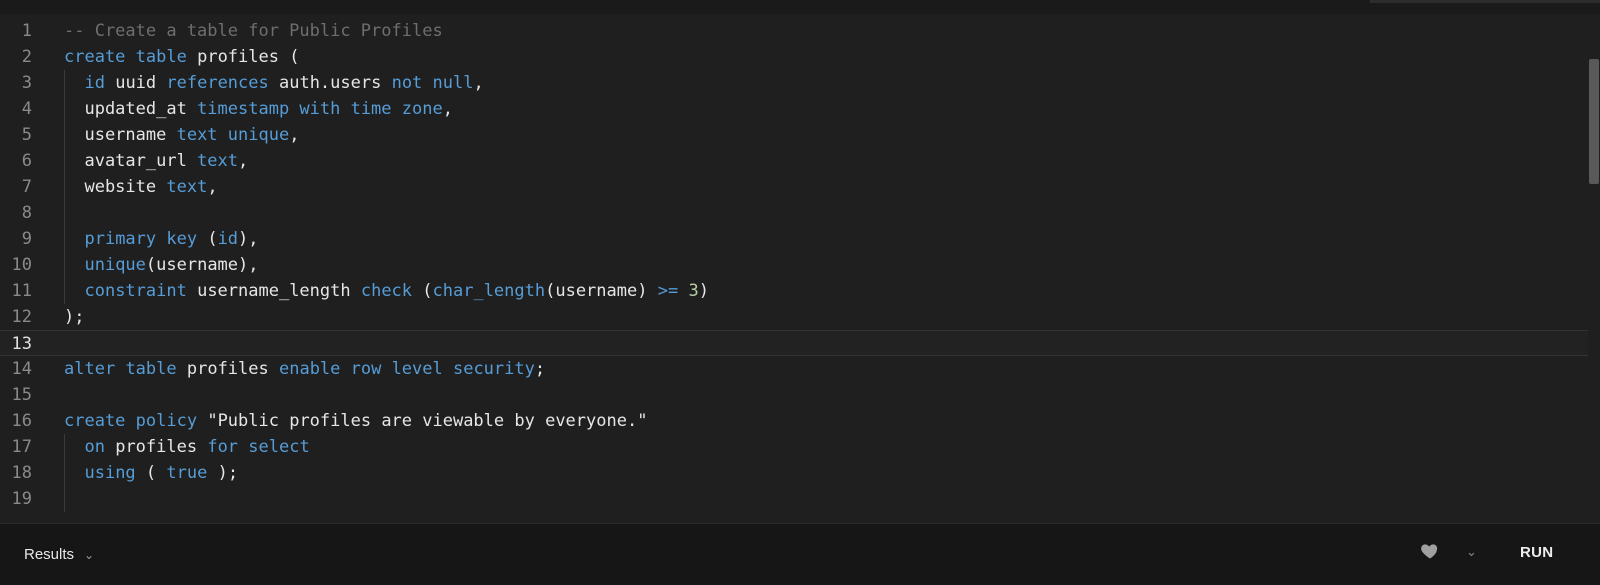 The height and width of the screenshot is (585, 1600). I want to click on code-token: text unique, so click(233, 135).